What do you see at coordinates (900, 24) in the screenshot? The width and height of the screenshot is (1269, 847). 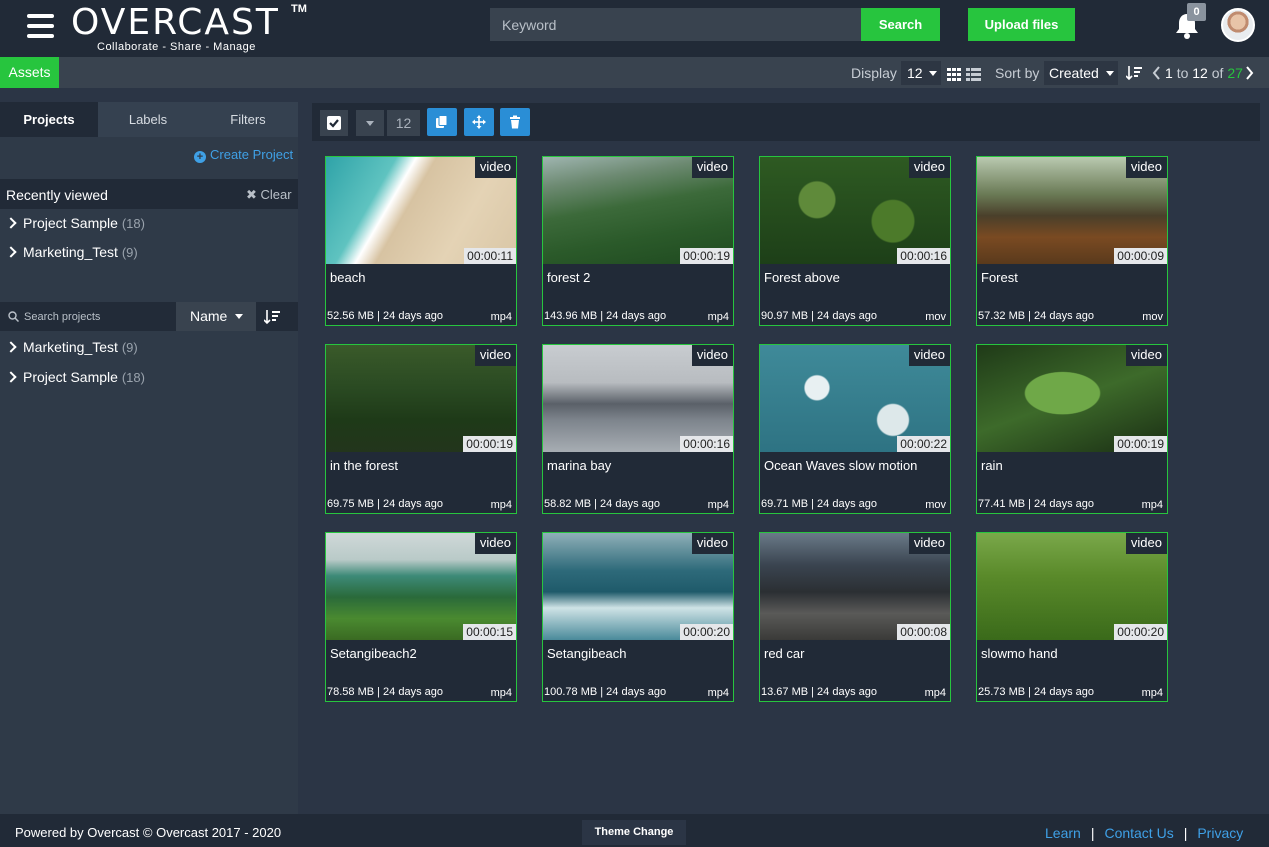 I see `search-button: Search` at bounding box center [900, 24].